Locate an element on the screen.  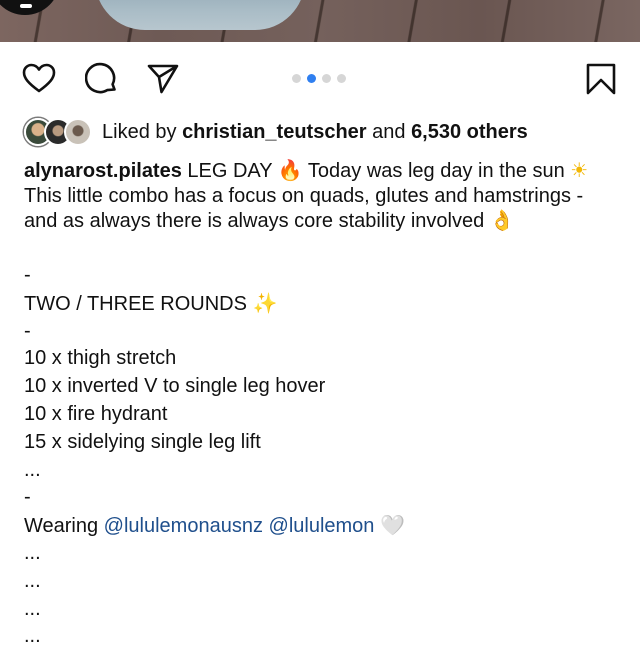
likes-prefix: Liked by is located at coordinates (142, 132).